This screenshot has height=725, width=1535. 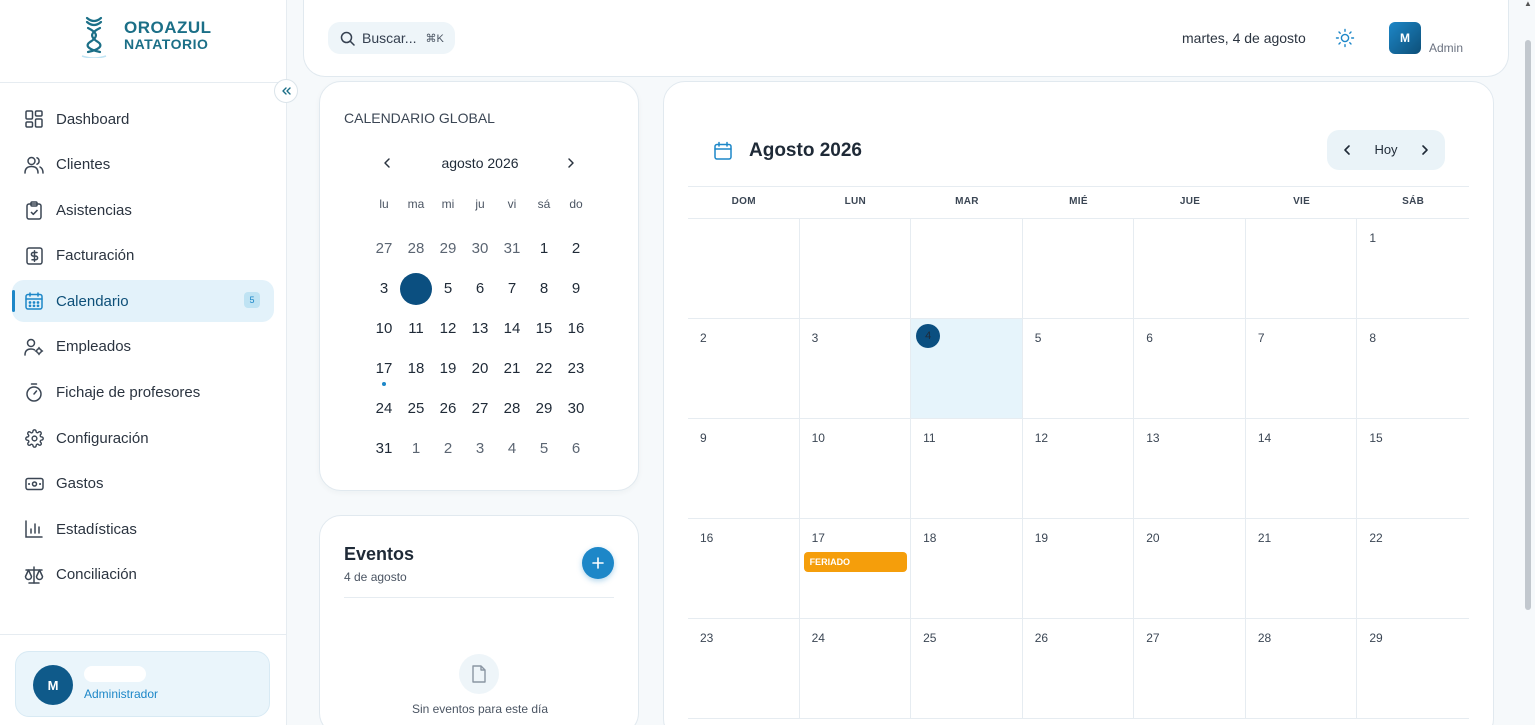 What do you see at coordinates (384, 369) in the screenshot?
I see `mini-day: 17` at bounding box center [384, 369].